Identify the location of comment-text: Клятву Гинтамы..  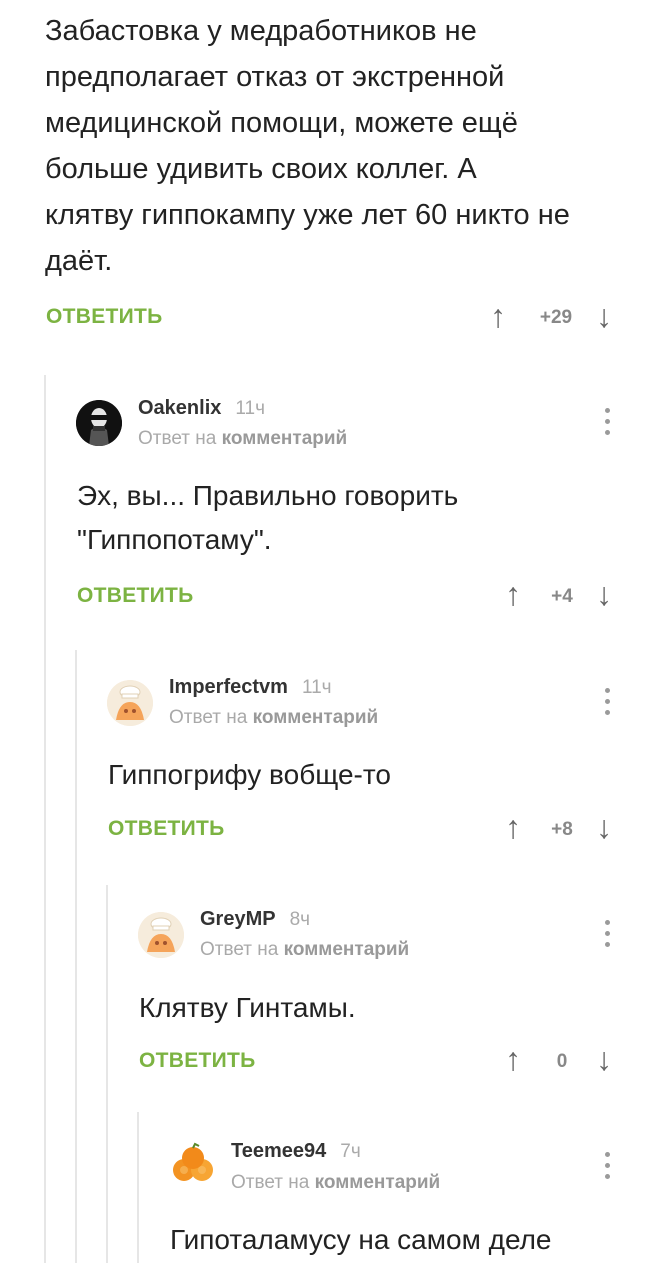
(389, 1008).